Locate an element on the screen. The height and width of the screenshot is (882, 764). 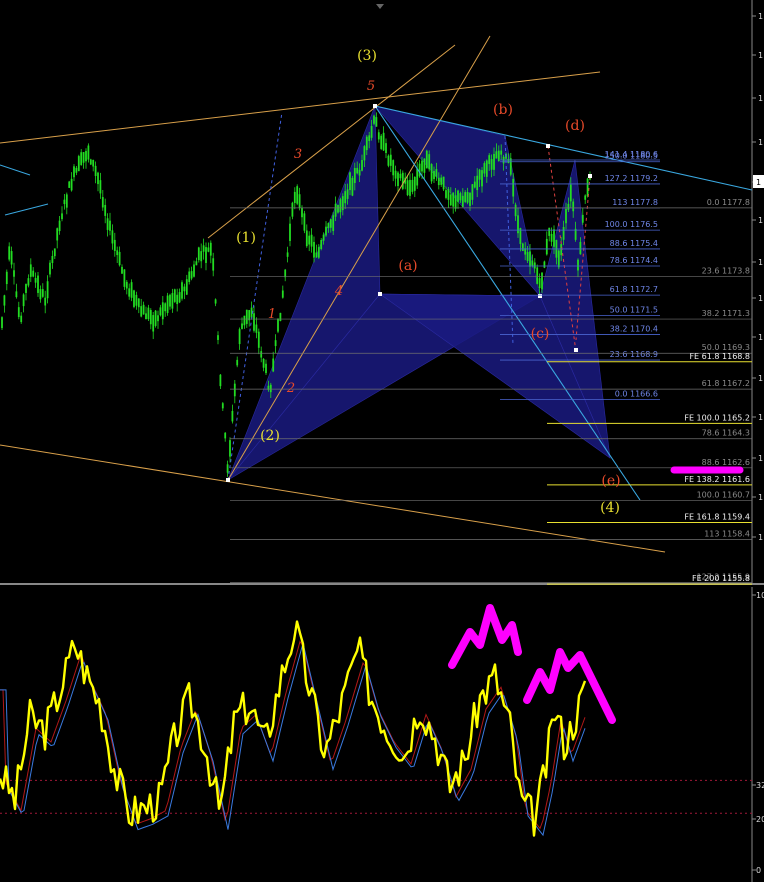
fib-level-label: 113 1177.8 is located at coordinates (635, 202).